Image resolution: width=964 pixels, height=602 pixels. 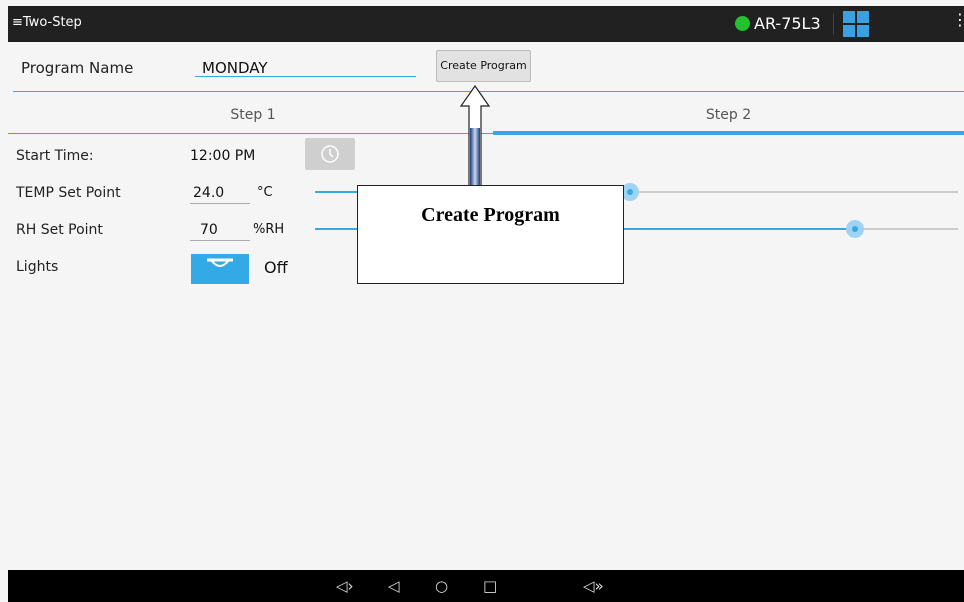 What do you see at coordinates (223, 156) in the screenshot?
I see `start-time-value: 12:00 PM` at bounding box center [223, 156].